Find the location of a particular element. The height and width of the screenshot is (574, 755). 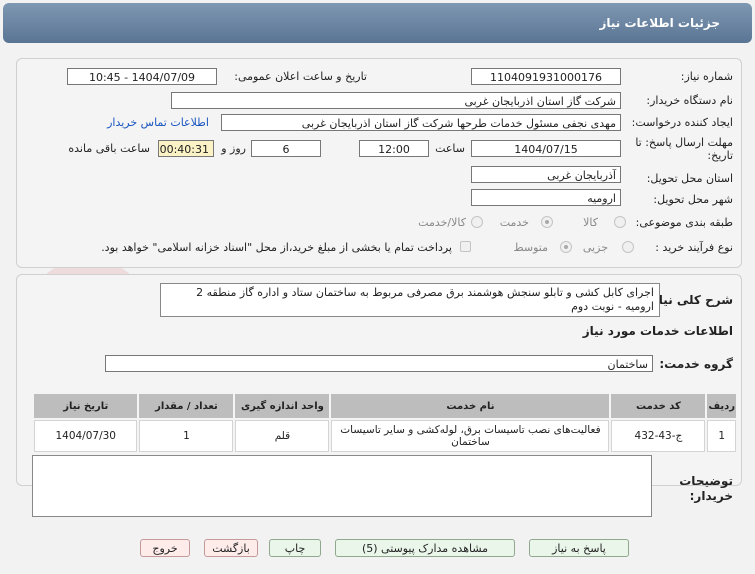

buyer-notes-label: توضیحات خریدار: is located at coordinates (706, 488).